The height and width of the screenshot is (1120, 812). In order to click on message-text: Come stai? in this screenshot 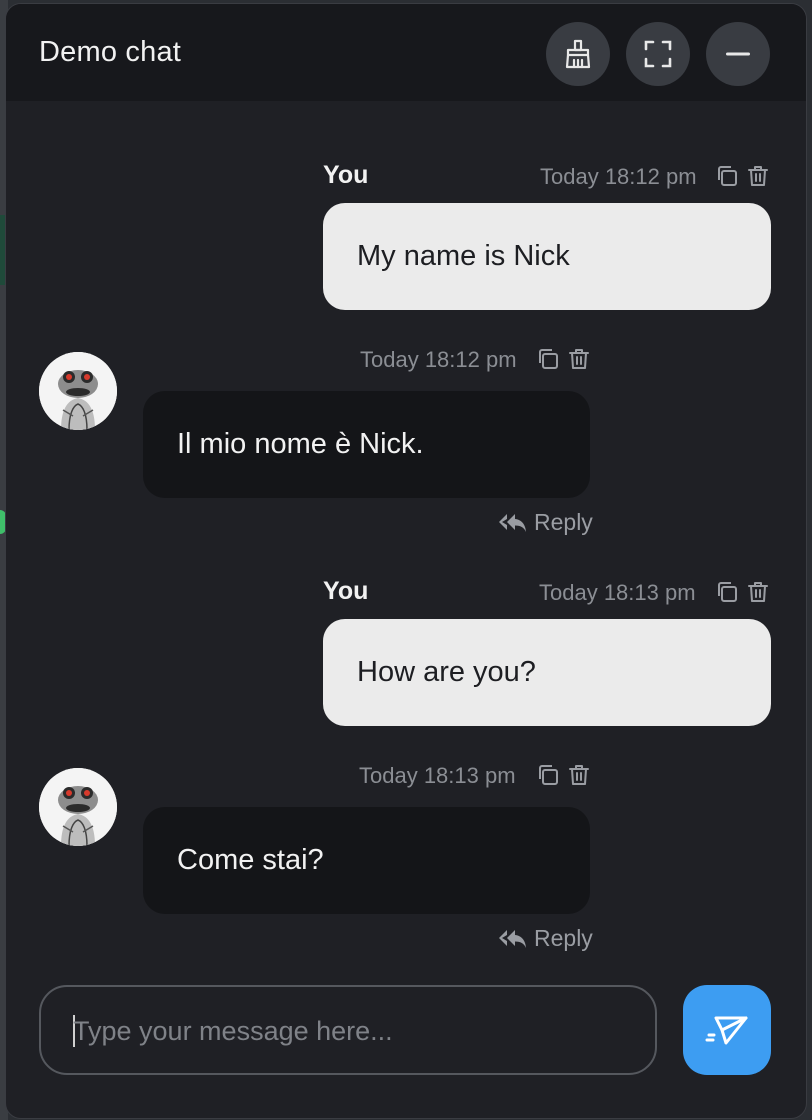, I will do `click(250, 860)`.